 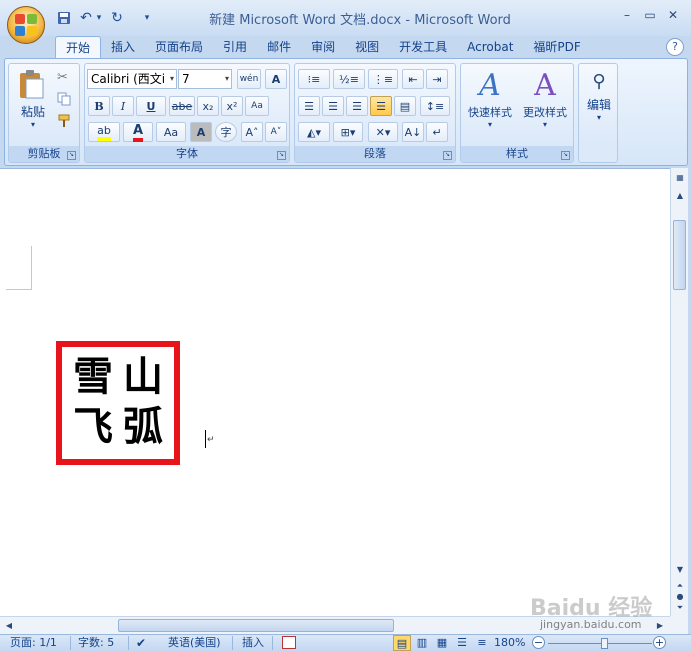 I want to click on strikethrough-button: abe, so click(x=182, y=106).